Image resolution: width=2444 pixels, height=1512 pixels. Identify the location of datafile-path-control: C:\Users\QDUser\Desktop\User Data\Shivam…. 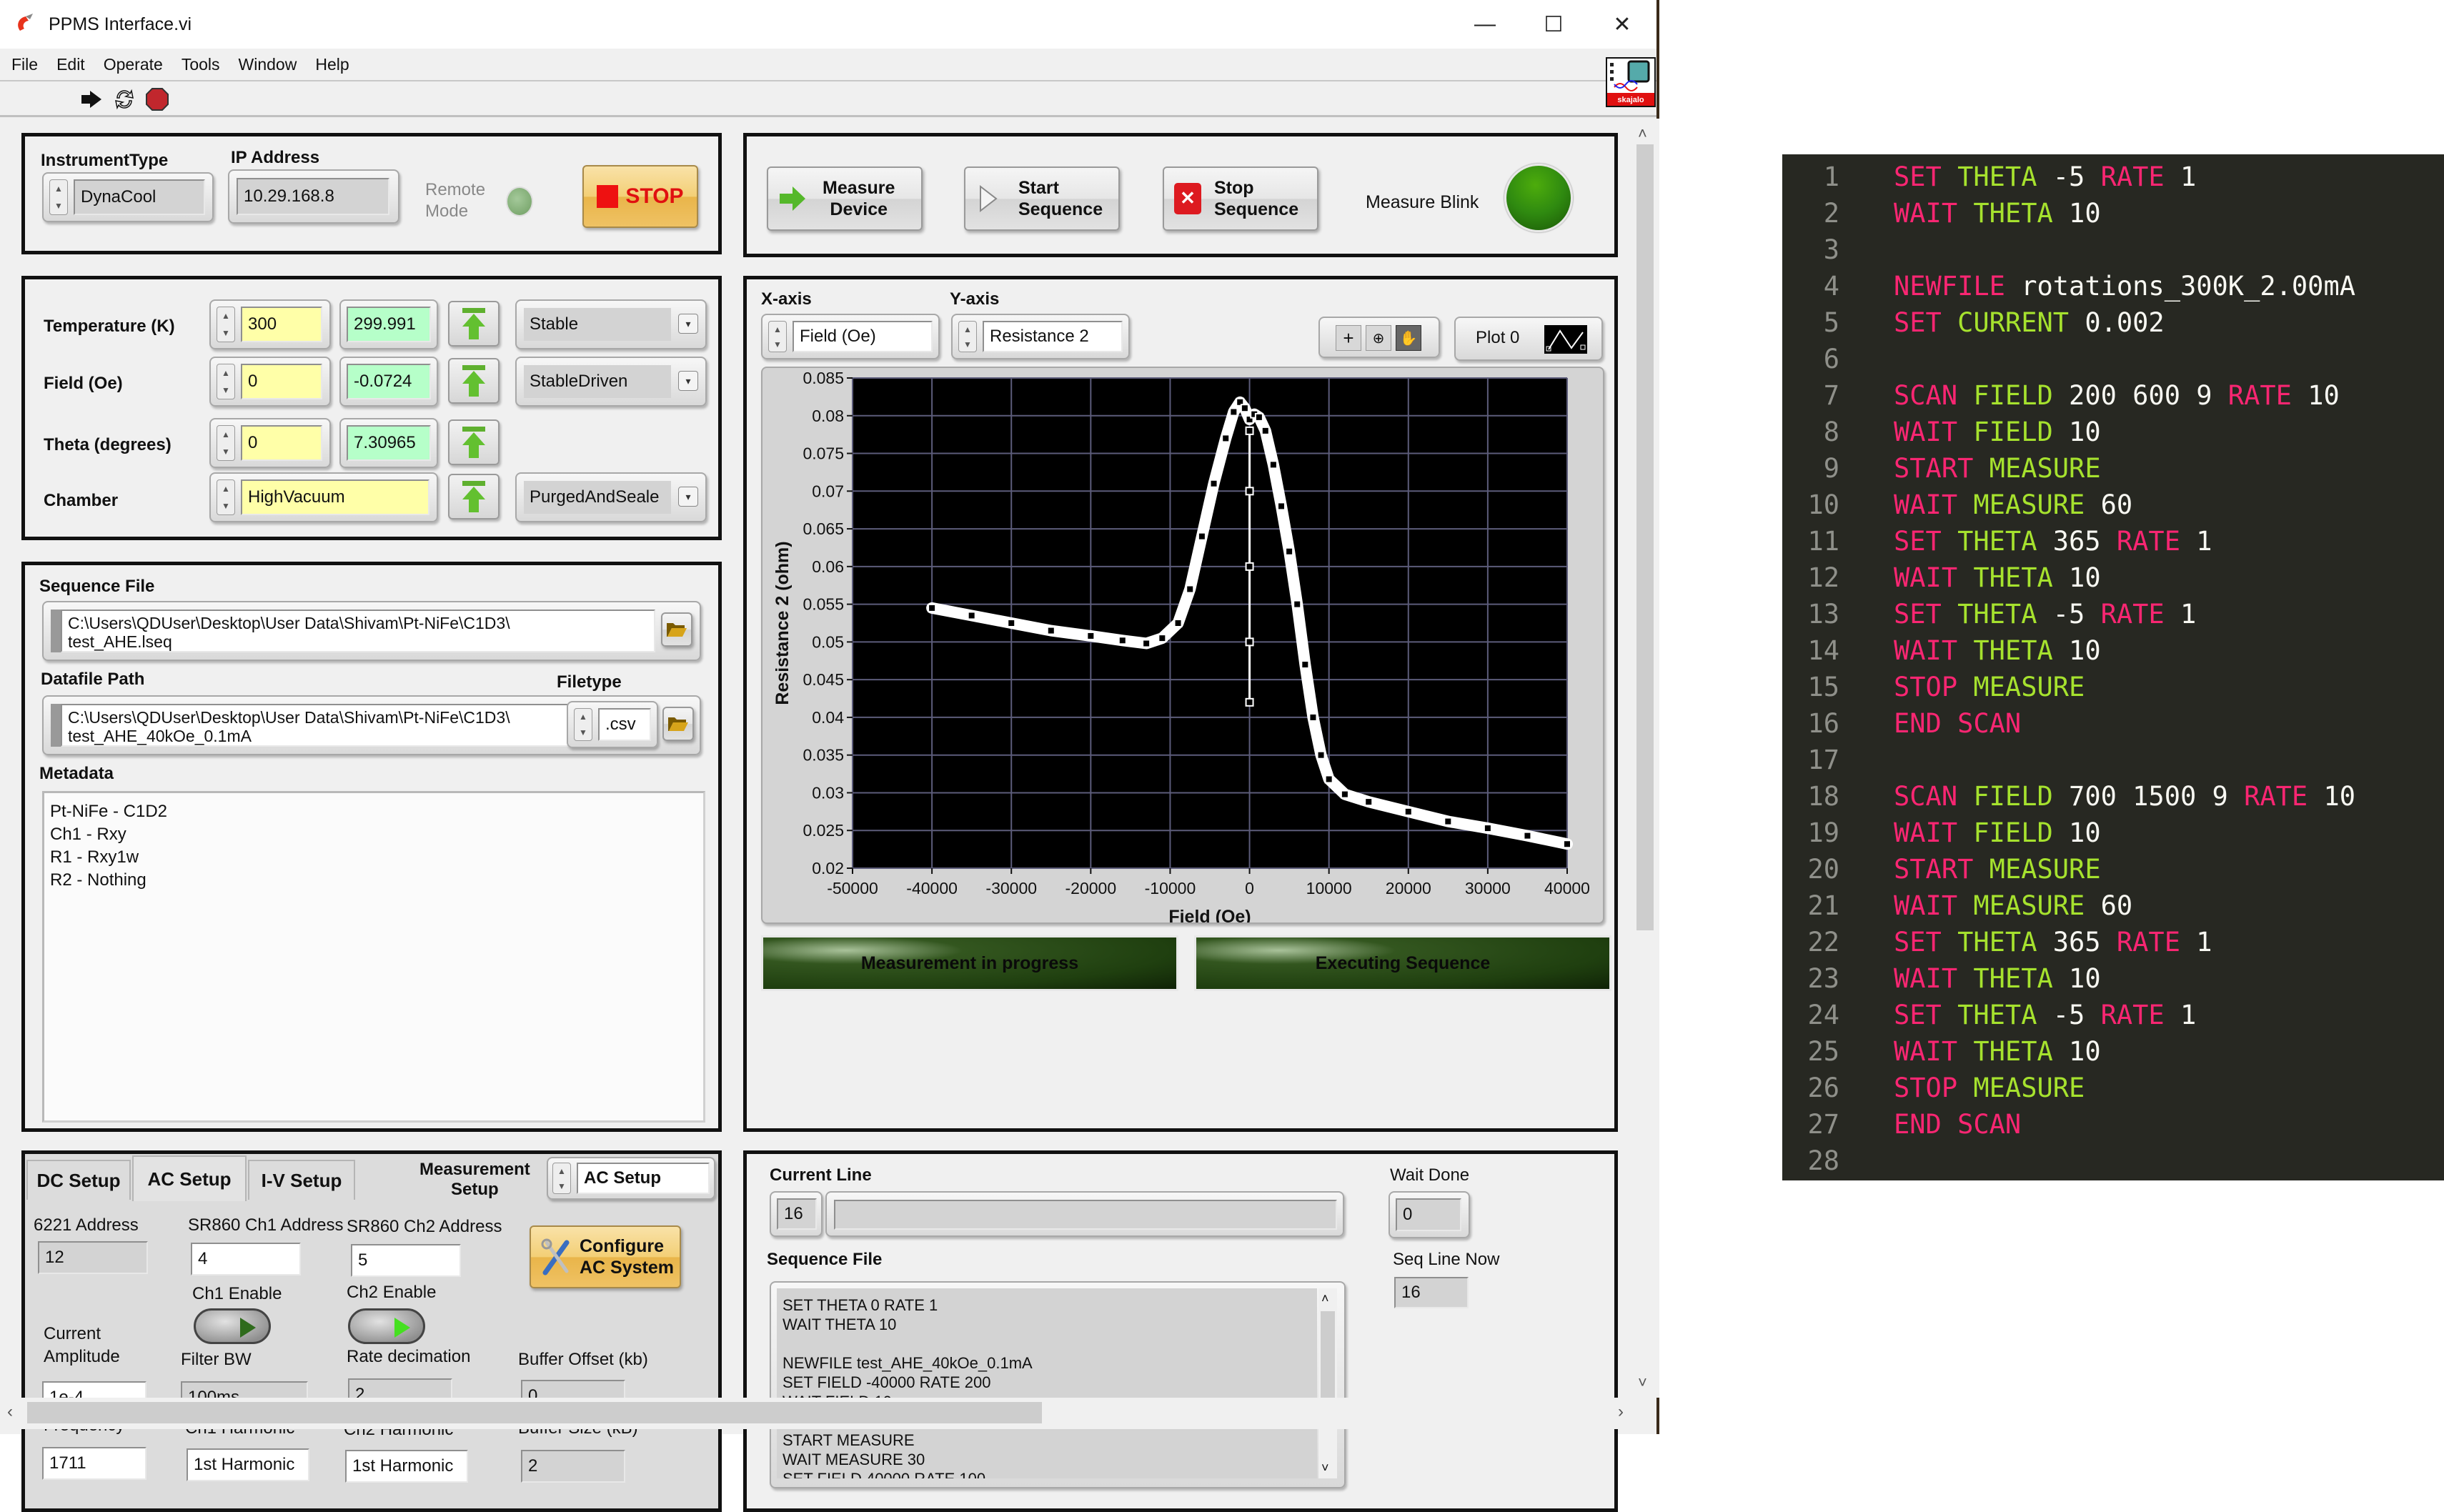
(371, 725).